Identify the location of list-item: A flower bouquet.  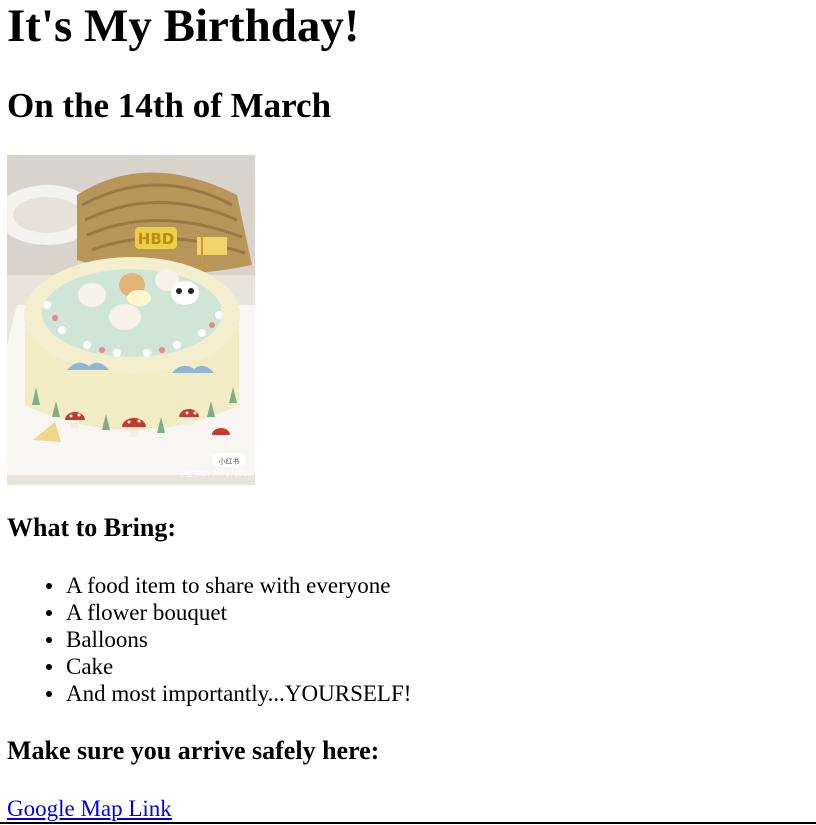
(228, 612).